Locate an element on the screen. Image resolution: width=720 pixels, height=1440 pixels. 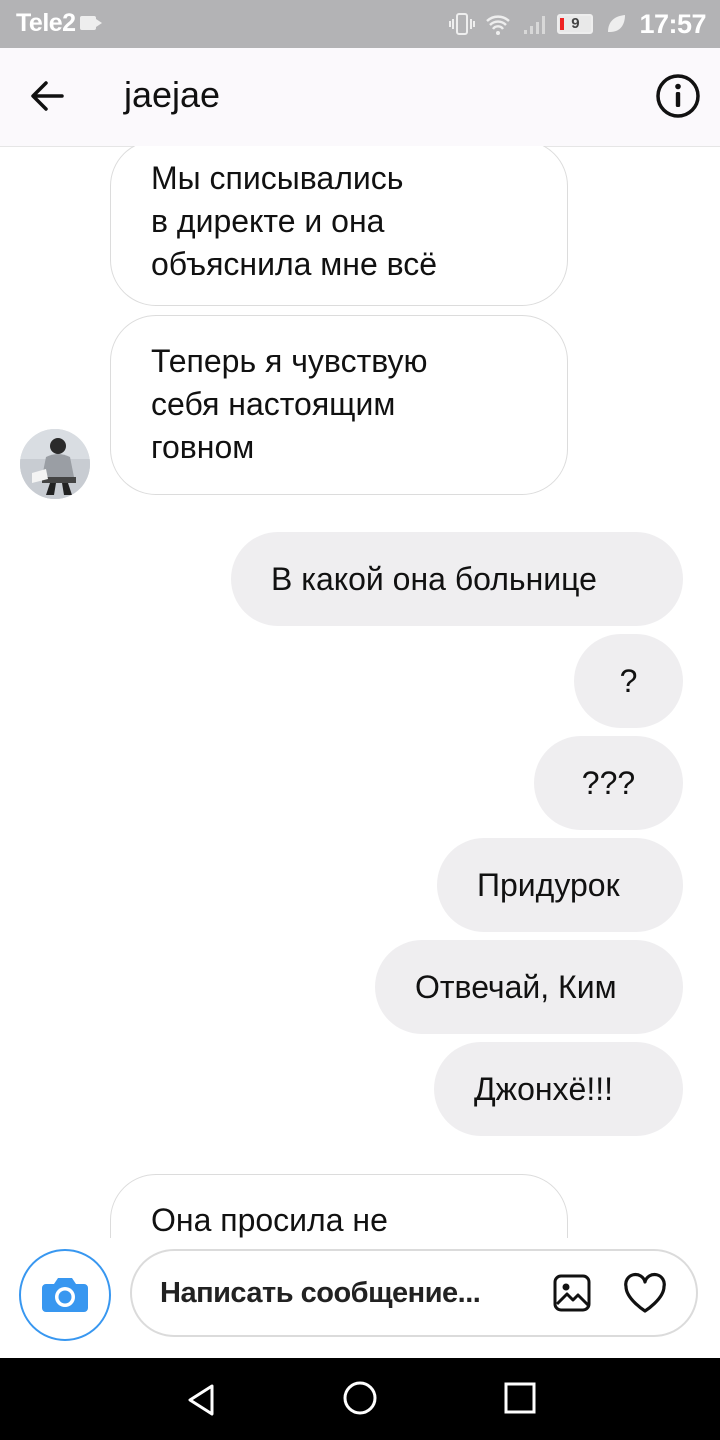
message-bubble-outgoing: Отвечай, Ким is located at coordinates (529, 987).